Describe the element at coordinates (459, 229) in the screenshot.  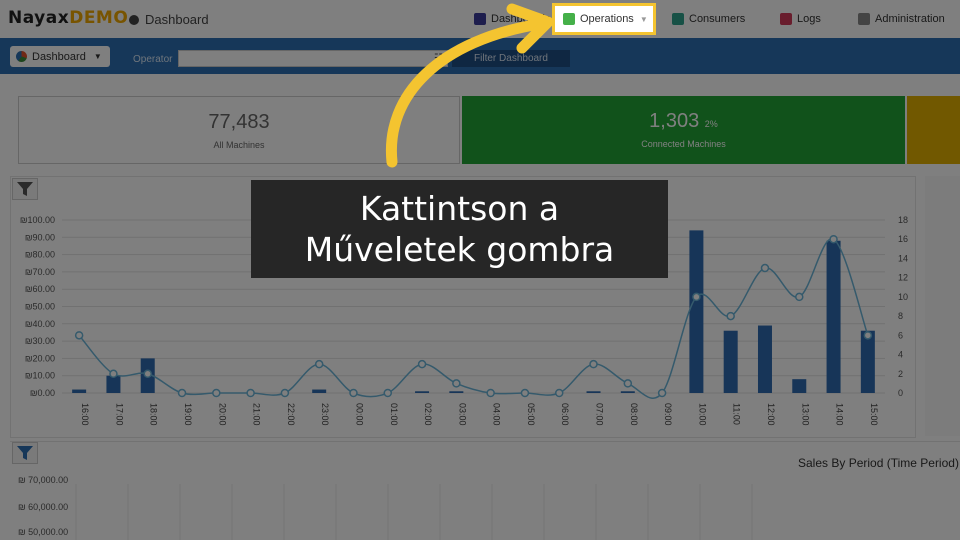
I see `tutorial-callout: Kattintson a Műveletek gombra` at that location.